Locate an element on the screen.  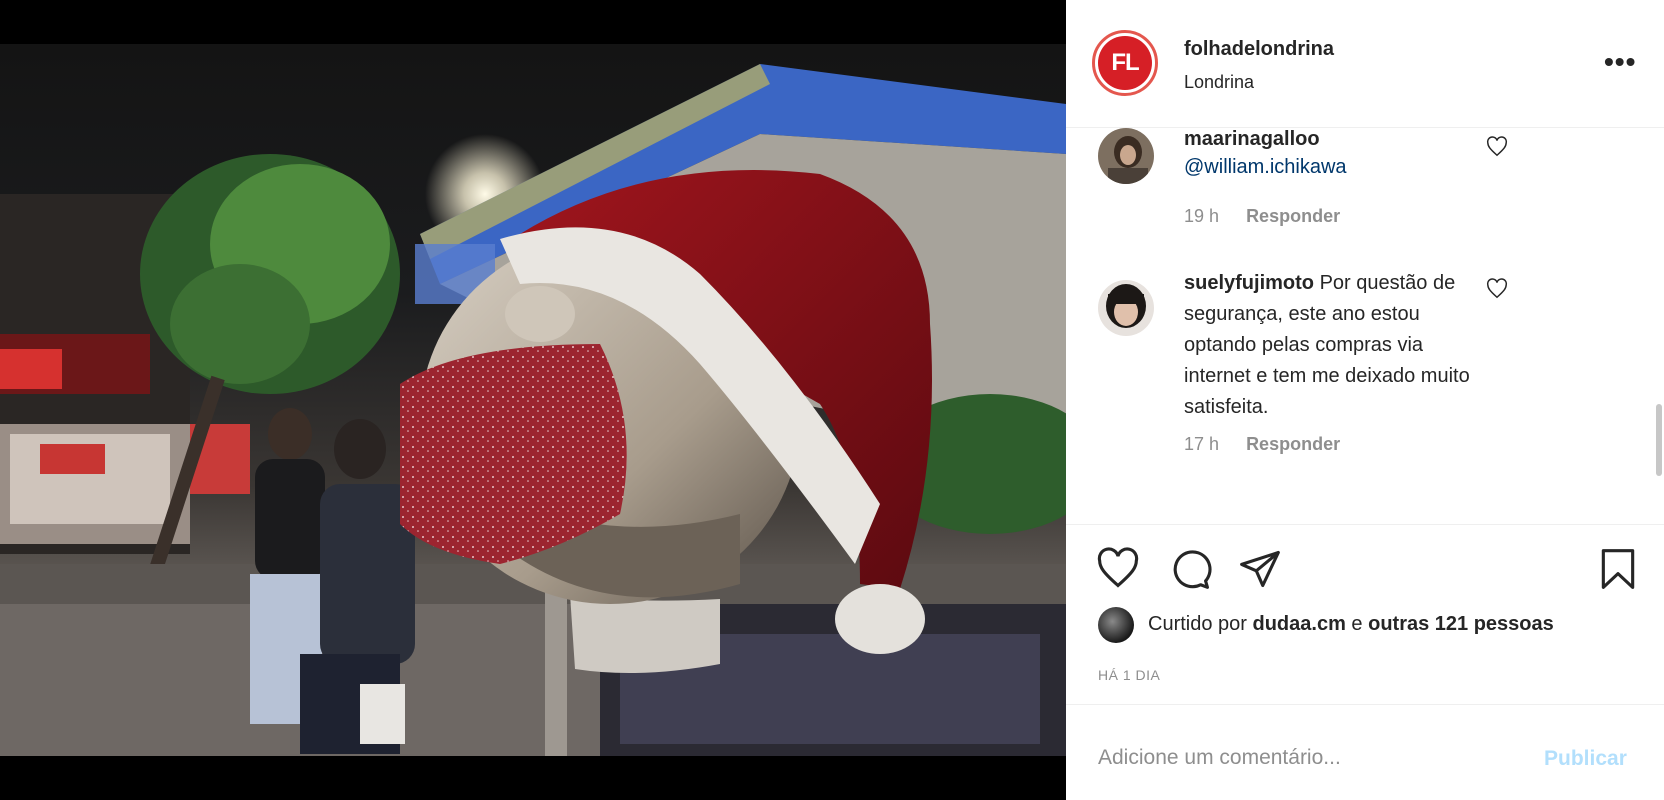
account-avatar: FL is located at coordinates (1125, 63).